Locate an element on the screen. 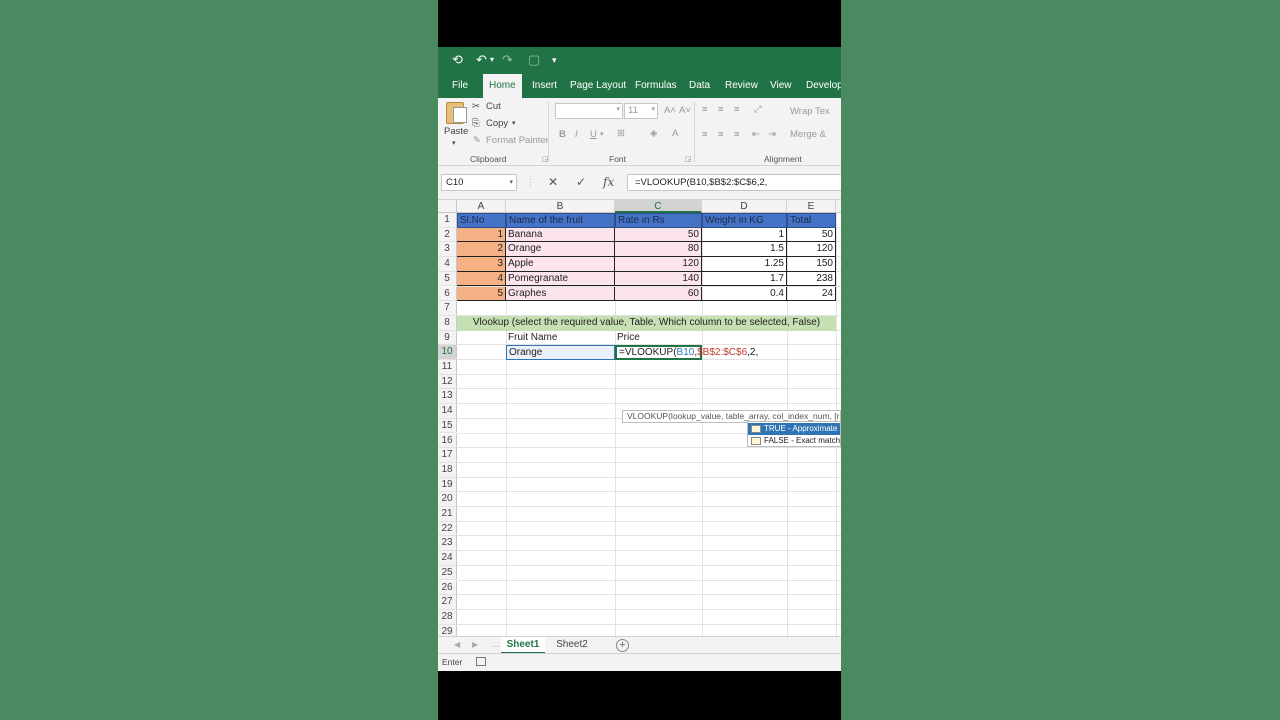 The image size is (1280, 720). row-header-14: 14 is located at coordinates (447, 411).